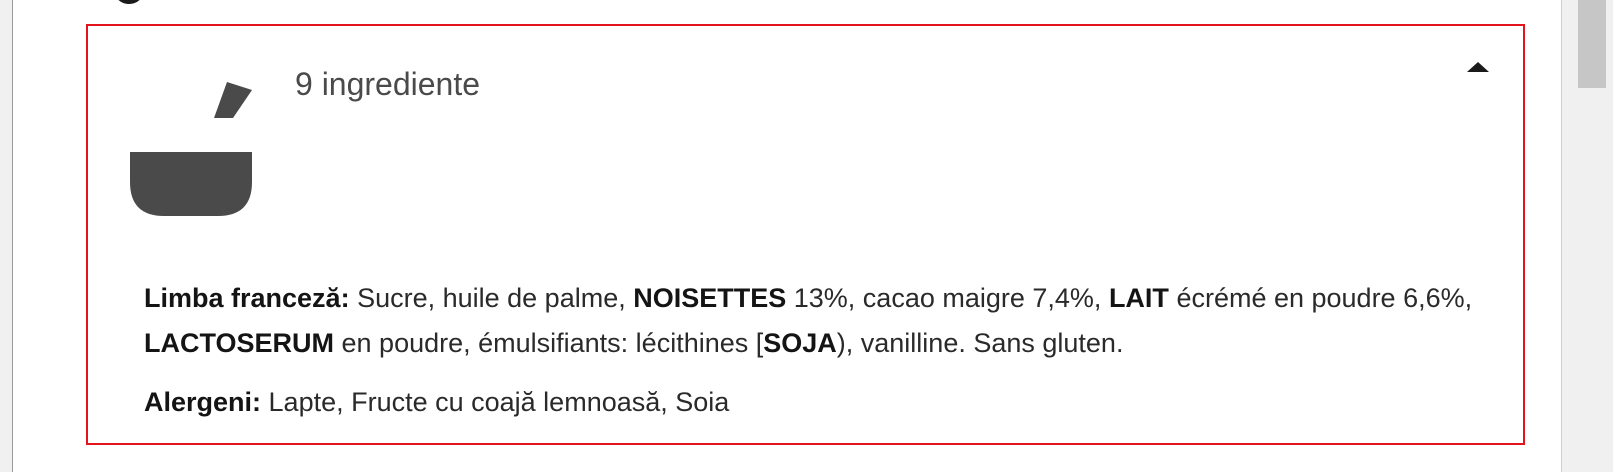  What do you see at coordinates (710, 298) in the screenshot?
I see `allergen-highlight: NOISETTES` at bounding box center [710, 298].